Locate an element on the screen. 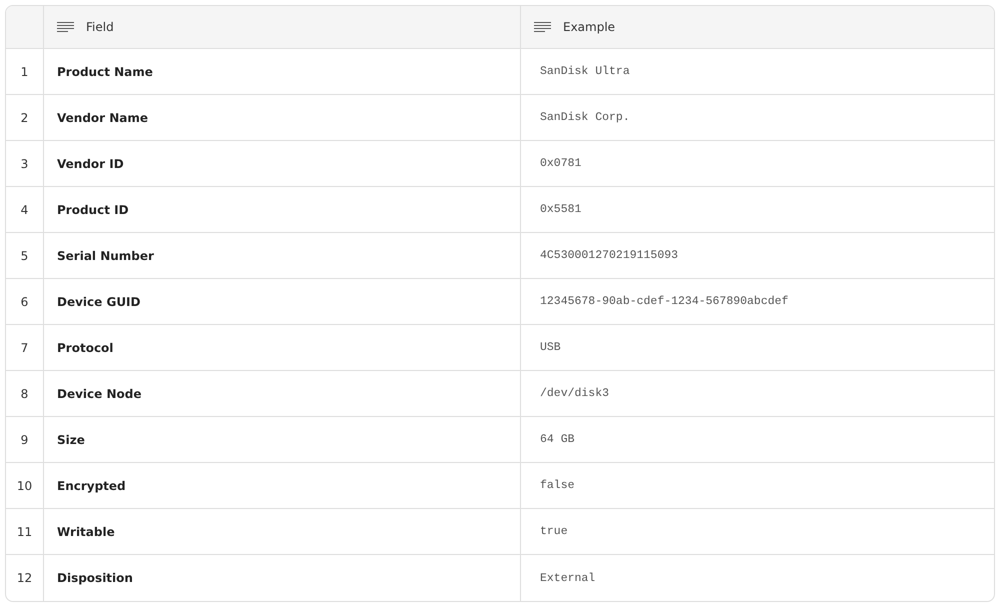 The width and height of the screenshot is (1000, 606). example-value: 64 GB is located at coordinates (557, 439).